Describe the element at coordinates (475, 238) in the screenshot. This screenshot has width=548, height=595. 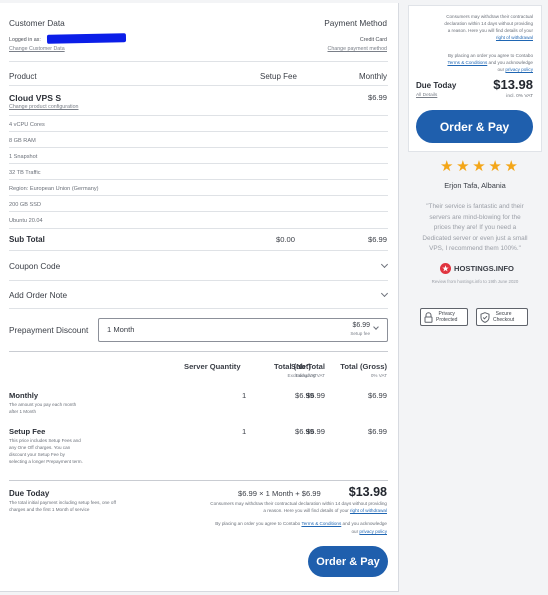
I see `review-quote-line: Dedicated server or even just a small` at that location.